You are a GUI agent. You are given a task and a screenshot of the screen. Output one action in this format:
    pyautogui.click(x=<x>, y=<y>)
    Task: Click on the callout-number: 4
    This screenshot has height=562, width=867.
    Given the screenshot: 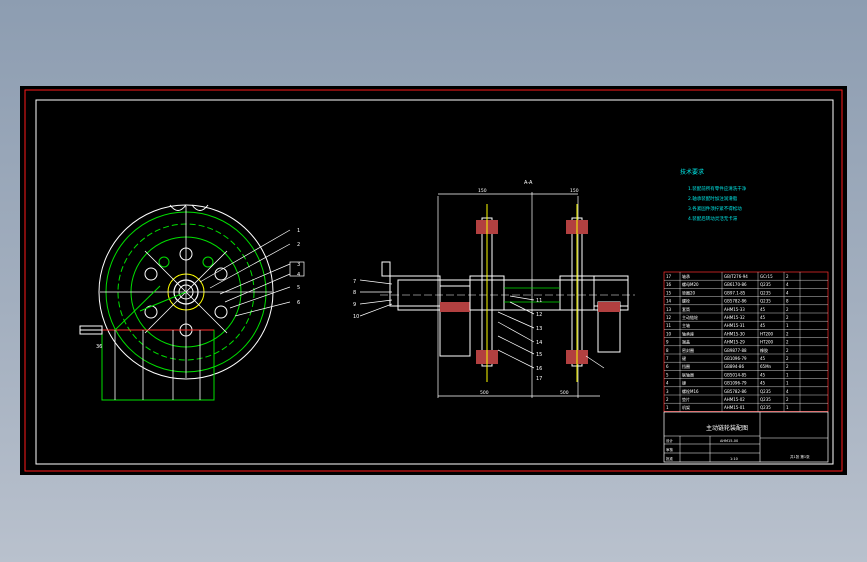 What is the action you would take?
    pyautogui.click(x=298, y=275)
    